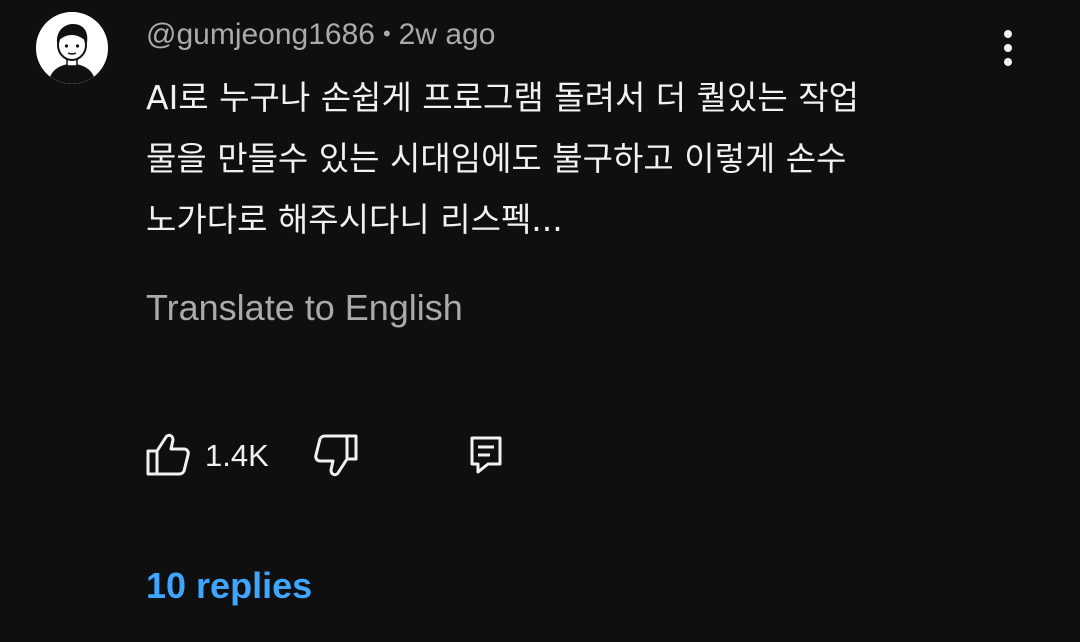  What do you see at coordinates (260, 34) in the screenshot?
I see `comment-author: @gumjeong1686` at bounding box center [260, 34].